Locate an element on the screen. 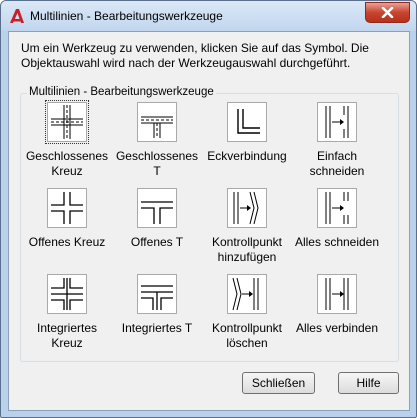 The height and width of the screenshot is (418, 417). tool-corner-joint: Eckverbindung is located at coordinates (247, 133).